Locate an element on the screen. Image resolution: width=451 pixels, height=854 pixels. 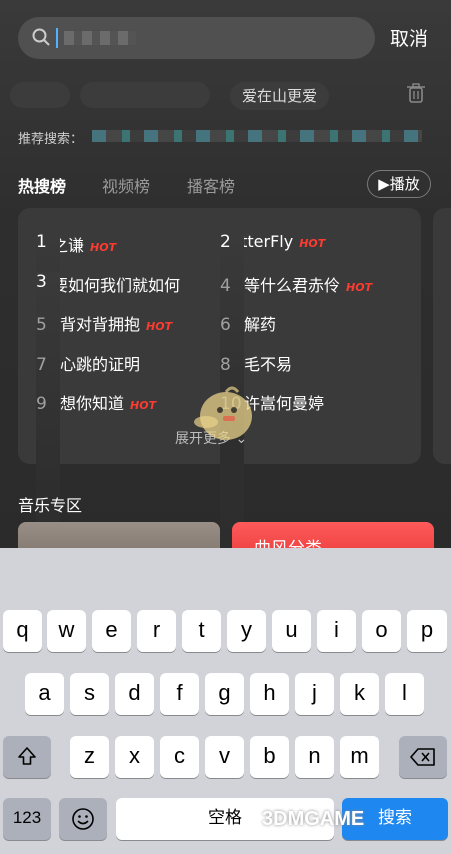
list-item: 5 背对背拥抱 HOT is located at coordinates (104, 323).